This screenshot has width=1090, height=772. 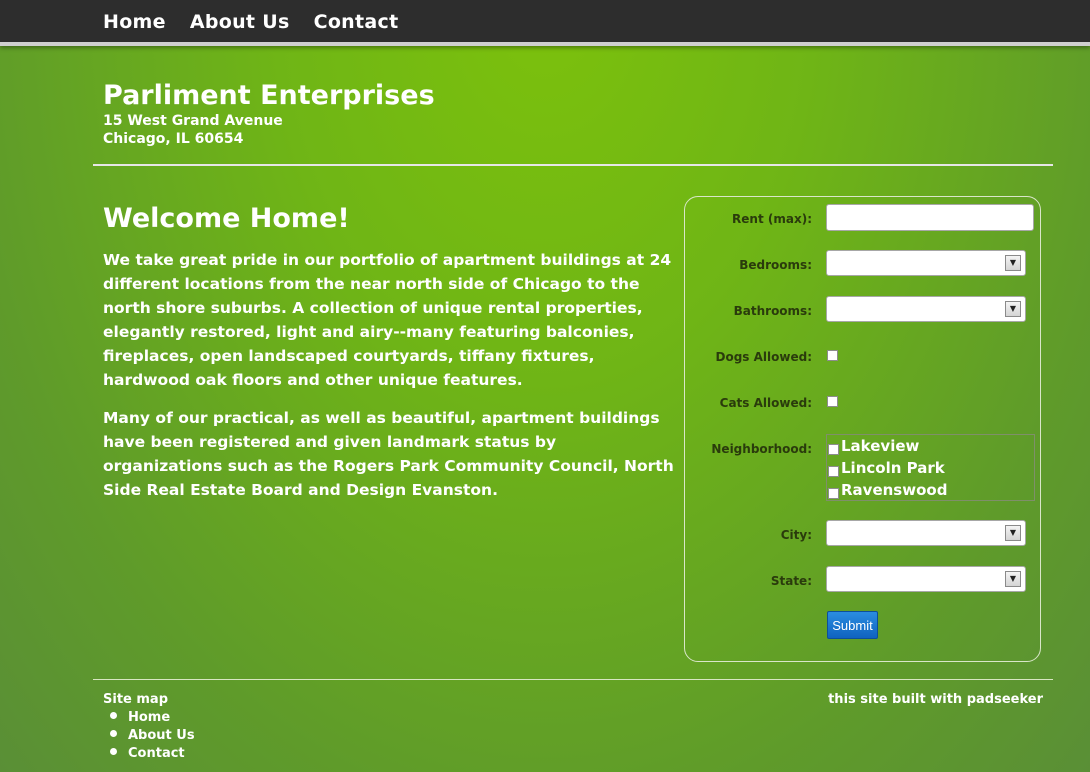 I want to click on nav-contact-link: Contact, so click(x=356, y=22).